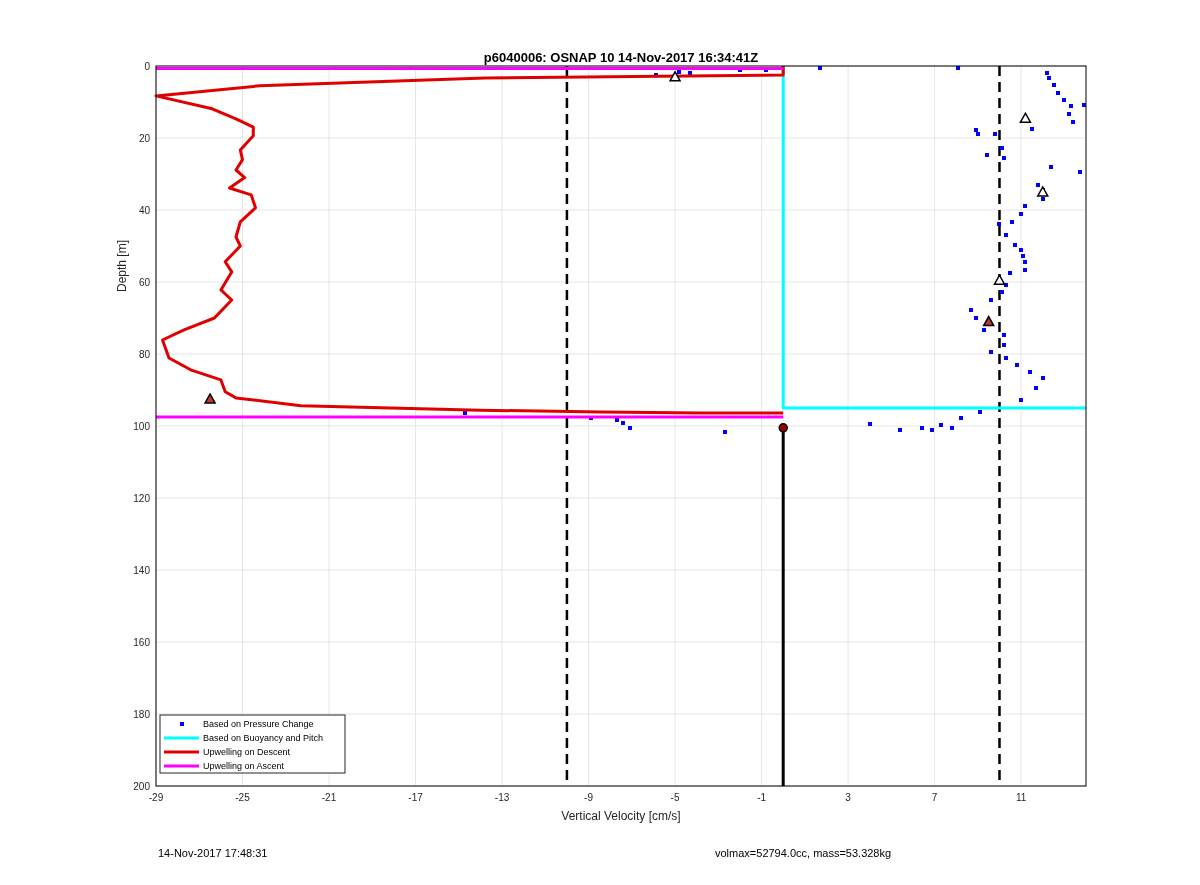 This screenshot has height=885, width=1200. I want to click on tick-label: 80, so click(144, 354).